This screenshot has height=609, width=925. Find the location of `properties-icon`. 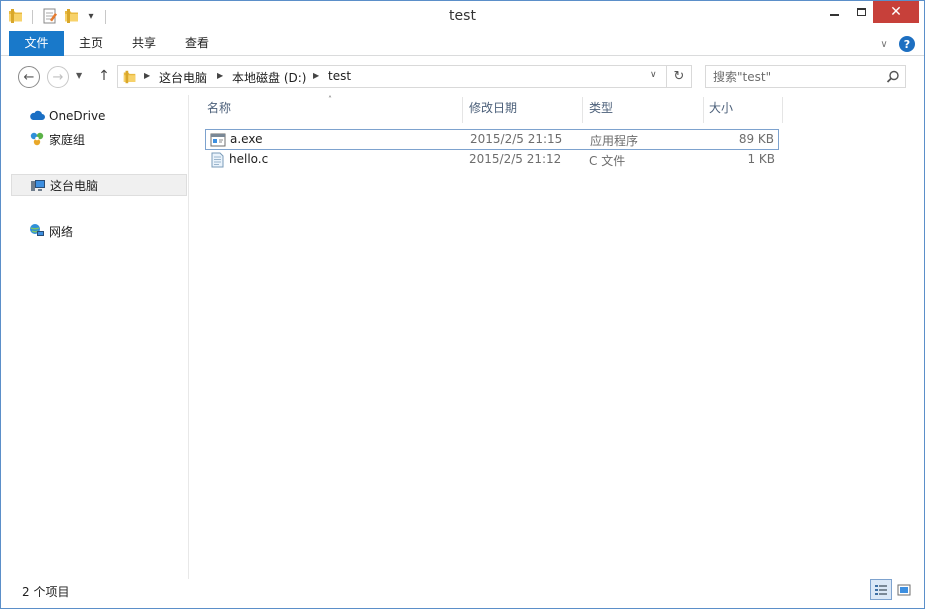

properties-icon is located at coordinates (50, 16).